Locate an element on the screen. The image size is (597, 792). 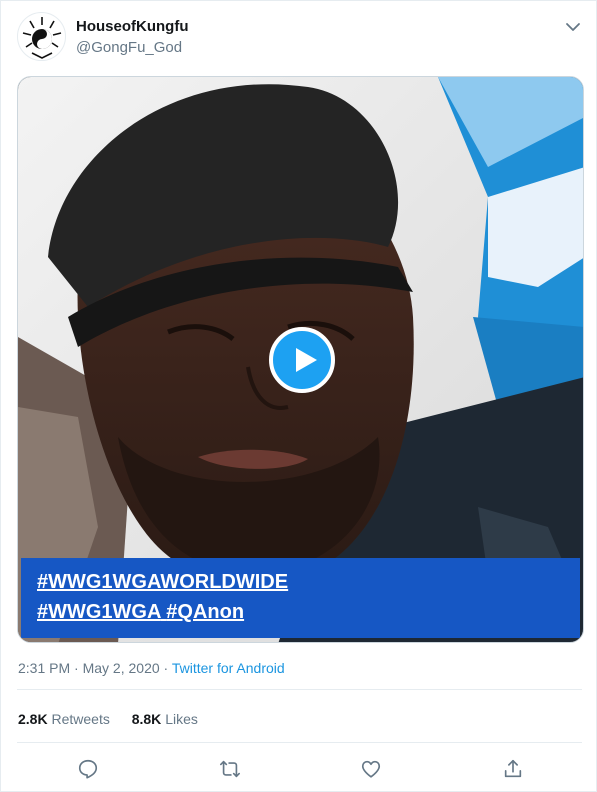
tweet-actions is located at coordinates (299, 769).